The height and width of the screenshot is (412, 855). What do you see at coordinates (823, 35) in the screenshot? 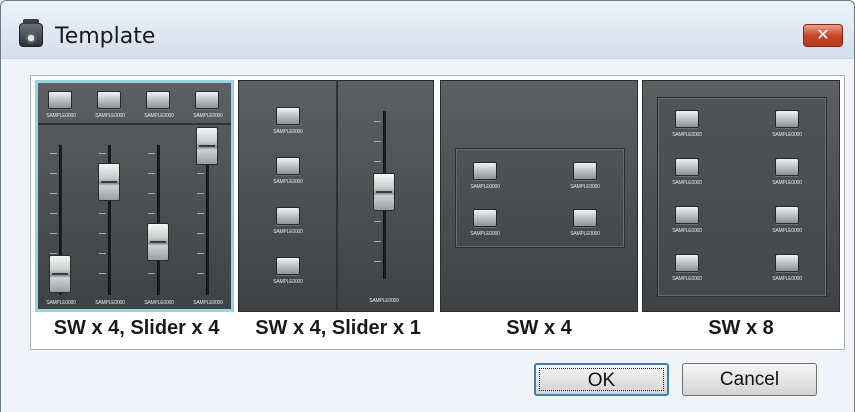
I see `close-button: ✕` at bounding box center [823, 35].